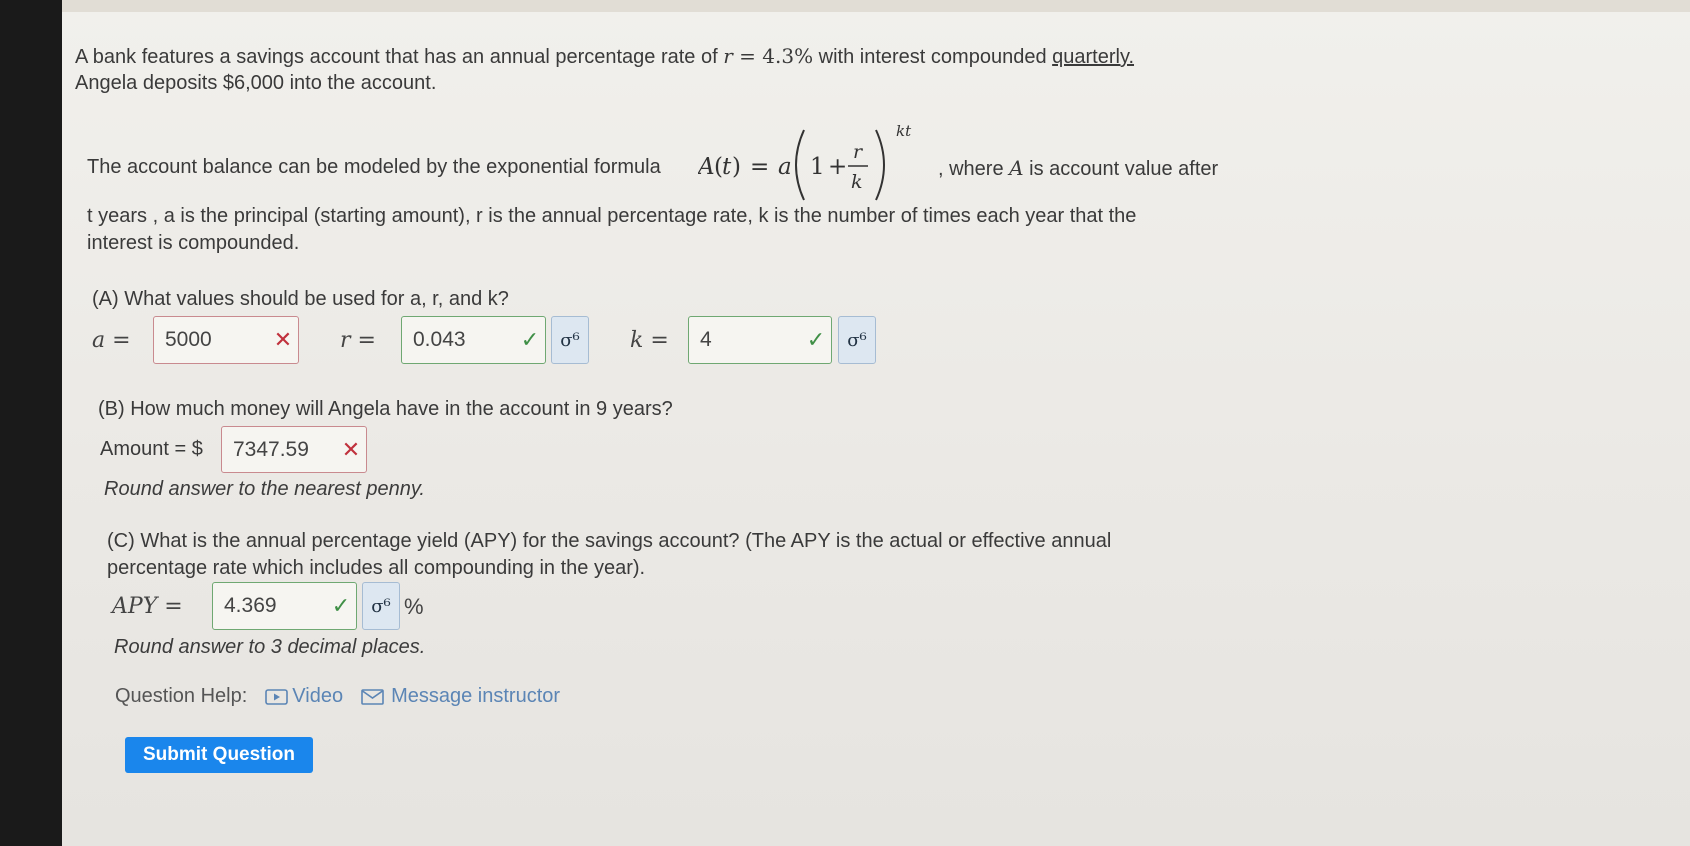 The width and height of the screenshot is (1690, 846). I want to click on apy-answer-field: 4.369 ✓, so click(284, 606).